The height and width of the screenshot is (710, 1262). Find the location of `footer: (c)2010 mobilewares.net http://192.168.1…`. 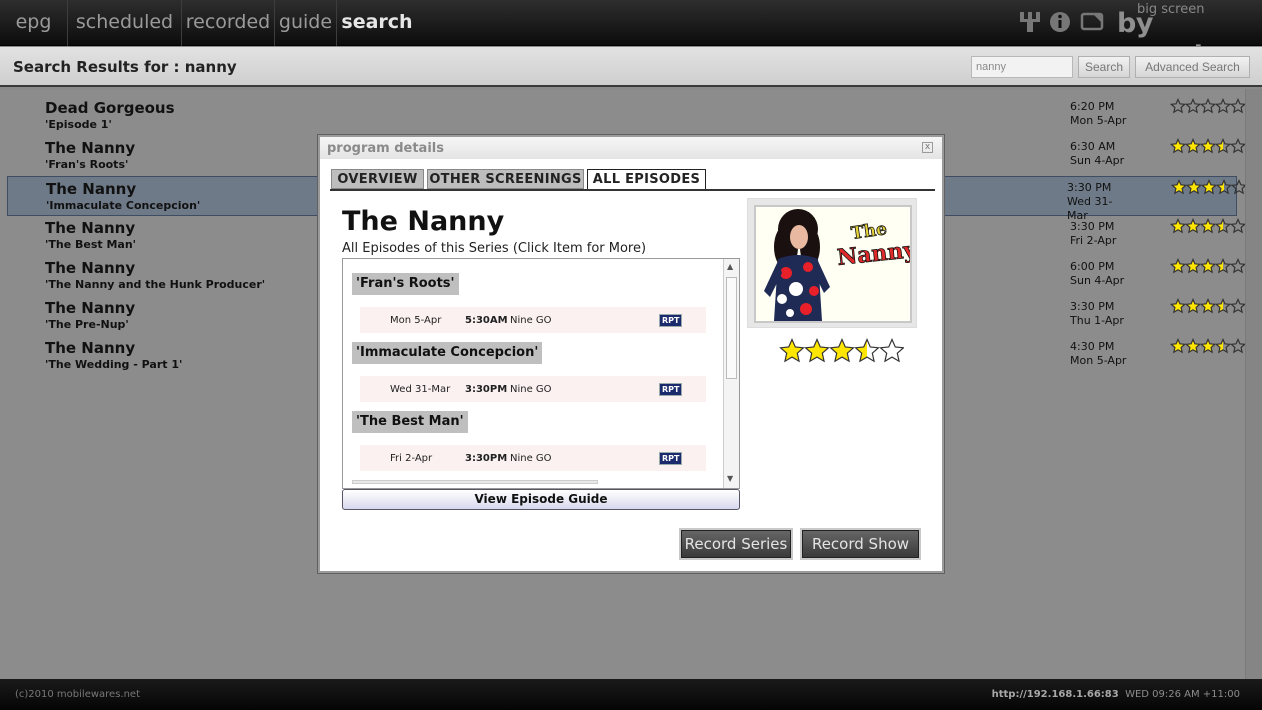

footer: (c)2010 mobilewares.net http://192.168.1… is located at coordinates (631, 694).